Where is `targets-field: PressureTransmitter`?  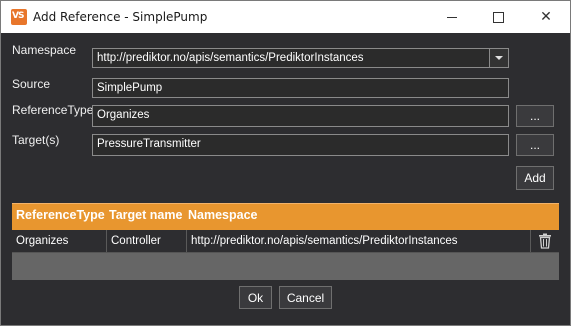 targets-field: PressureTransmitter is located at coordinates (300, 145).